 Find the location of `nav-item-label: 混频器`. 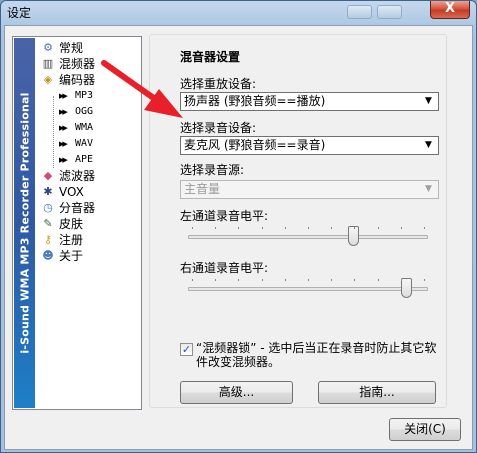

nav-item-label: 混频器 is located at coordinates (77, 64).